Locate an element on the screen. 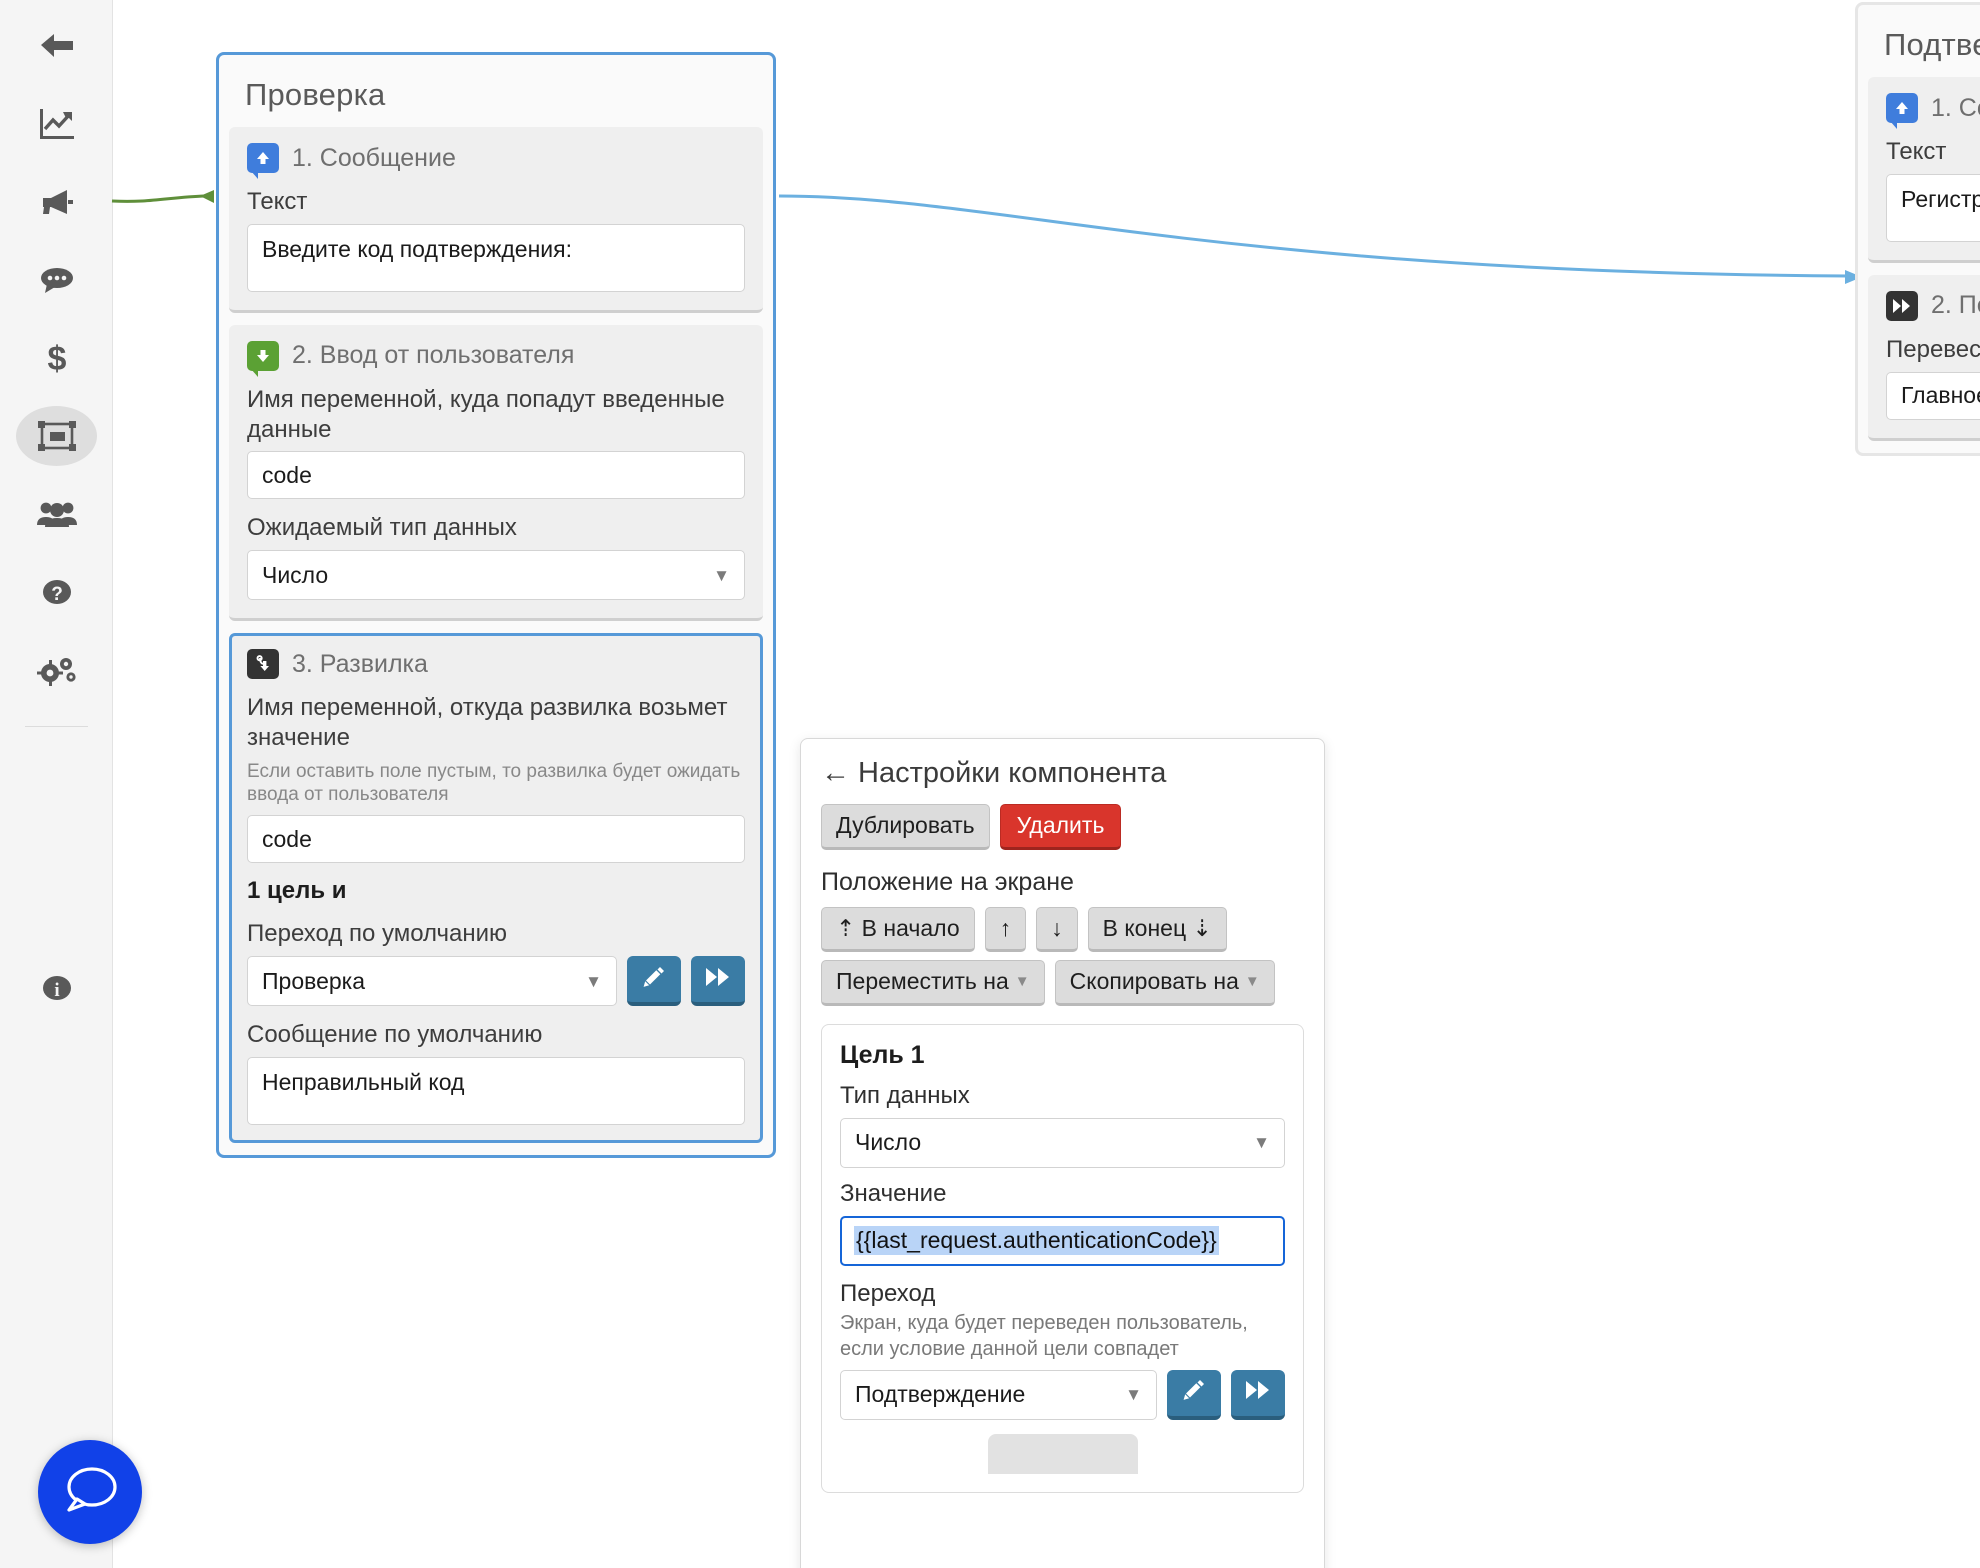  position-buttons-row: ⇡ В начало ↑ ↓ В конец ⇣ is located at coordinates (1062, 929).